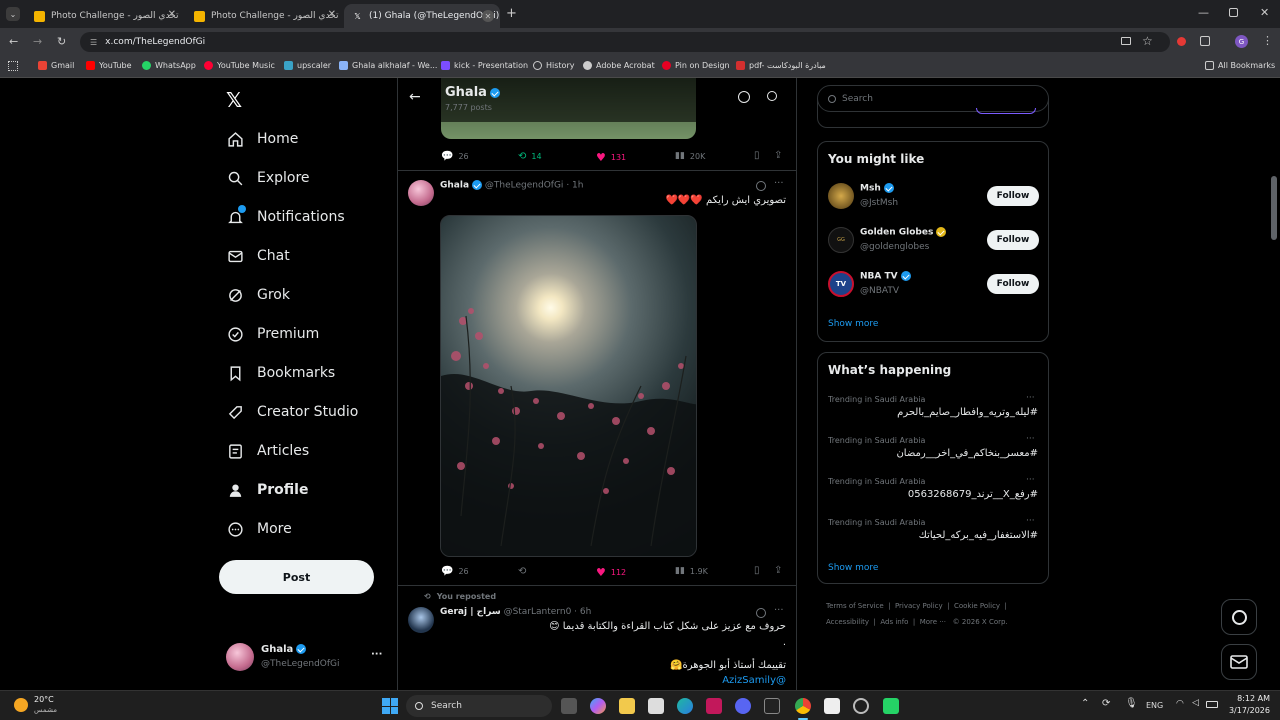  I want to click on grok-floating-button, so click(1239, 617).